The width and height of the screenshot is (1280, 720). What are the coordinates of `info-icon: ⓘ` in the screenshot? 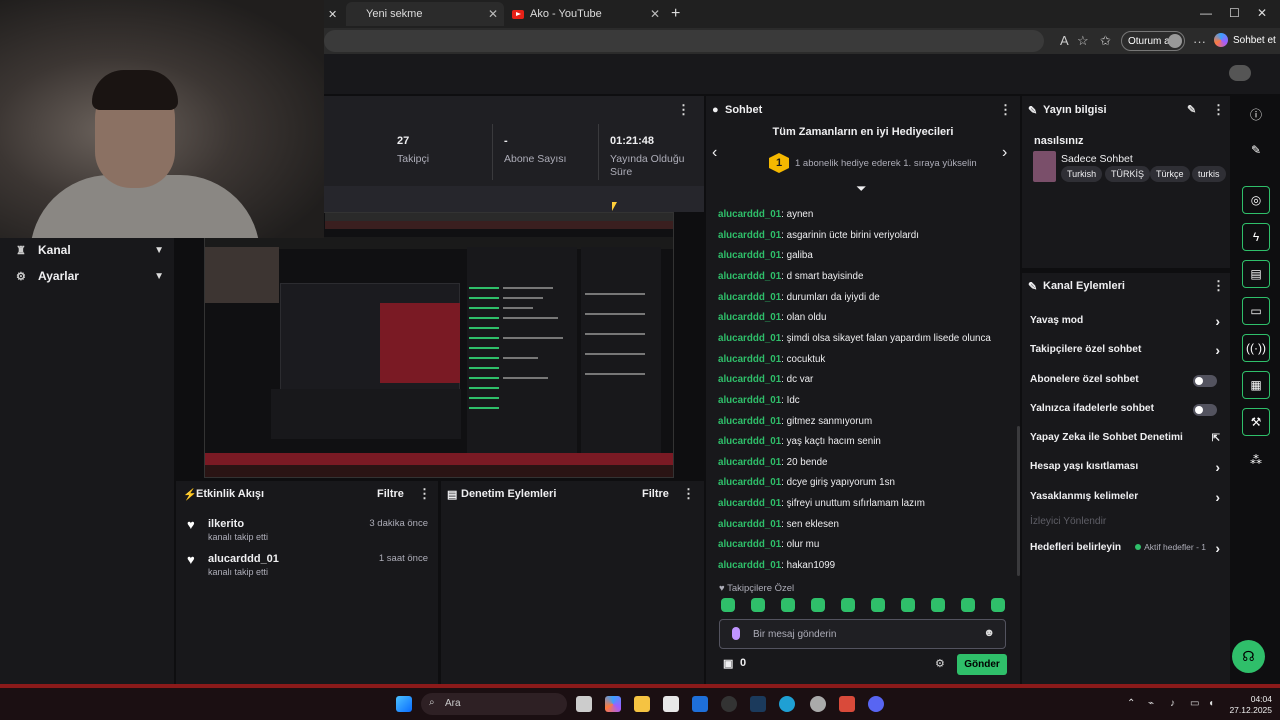 It's located at (1256, 114).